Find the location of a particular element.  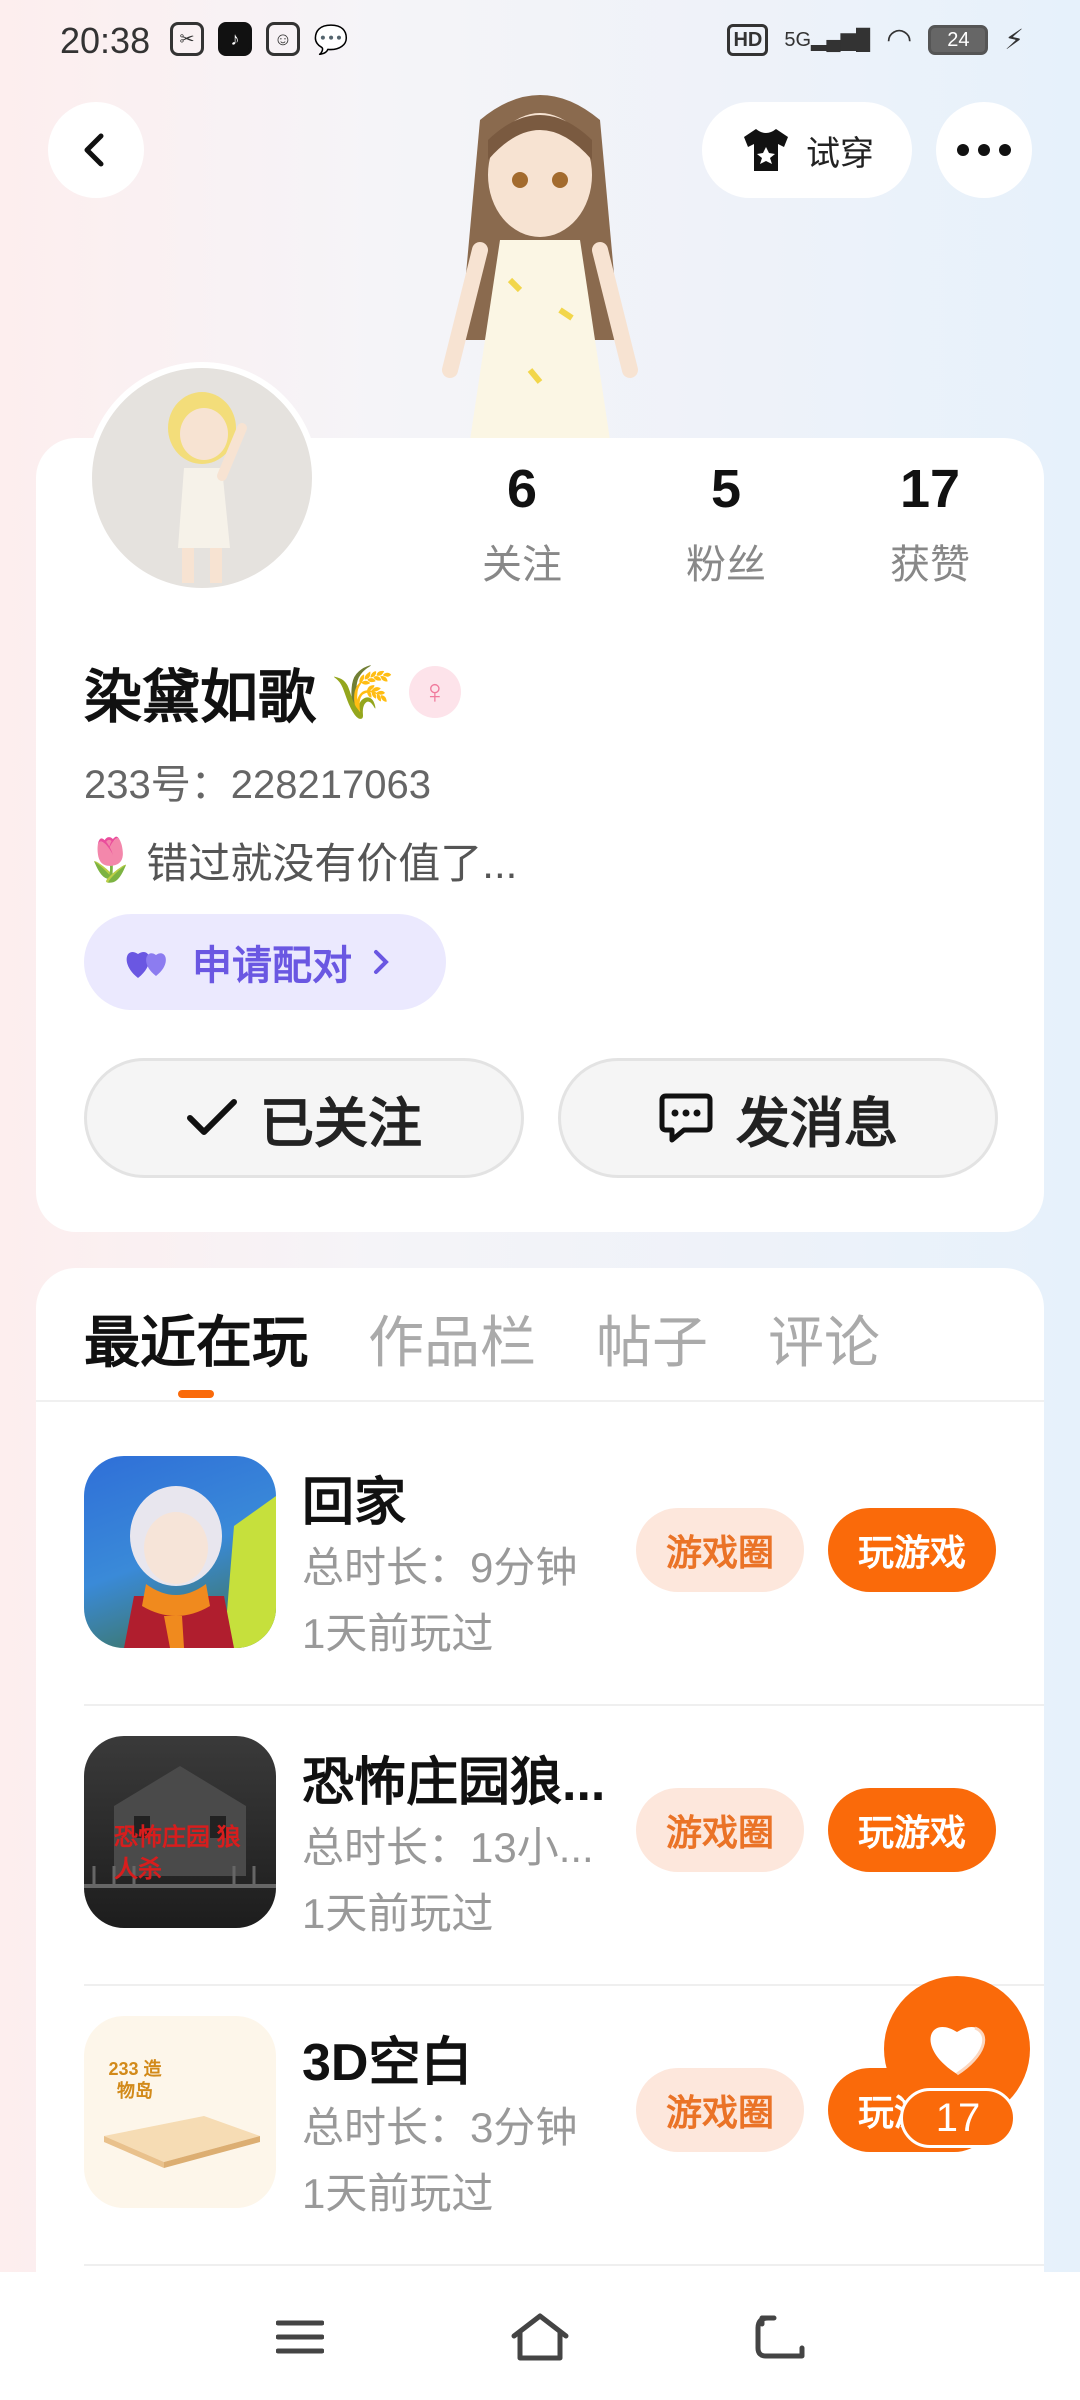

back-button is located at coordinates (96, 150).